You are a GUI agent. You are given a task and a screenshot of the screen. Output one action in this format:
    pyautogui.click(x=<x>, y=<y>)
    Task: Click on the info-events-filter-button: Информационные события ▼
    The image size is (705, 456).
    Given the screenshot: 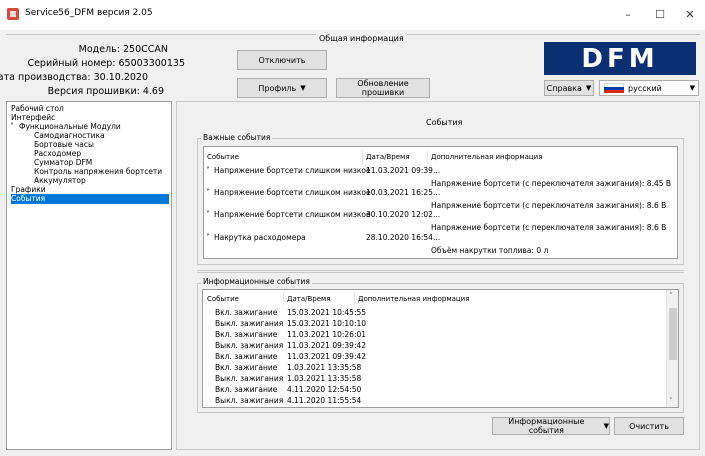 What is the action you would take?
    pyautogui.click(x=551, y=426)
    